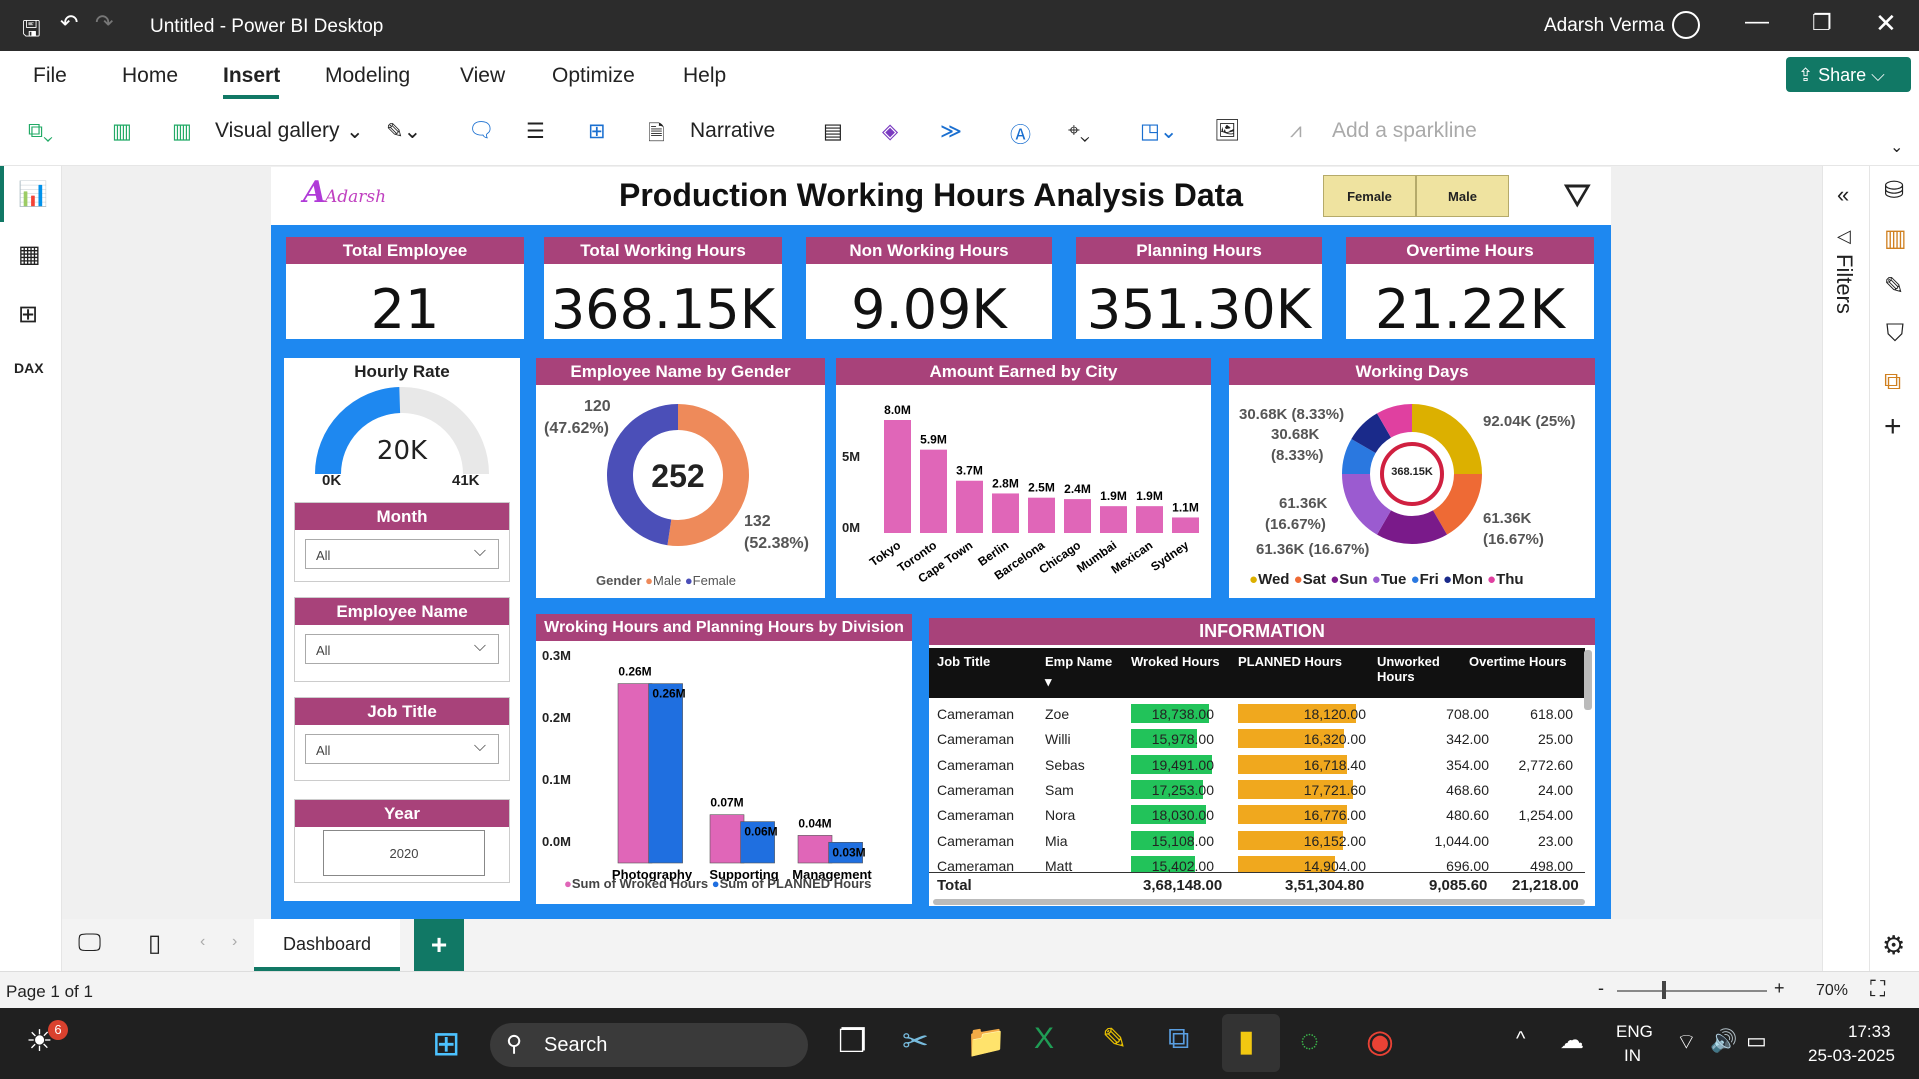 This screenshot has height=1079, width=1919. What do you see at coordinates (969, 506) in the screenshot?
I see `bar-cape-town` at bounding box center [969, 506].